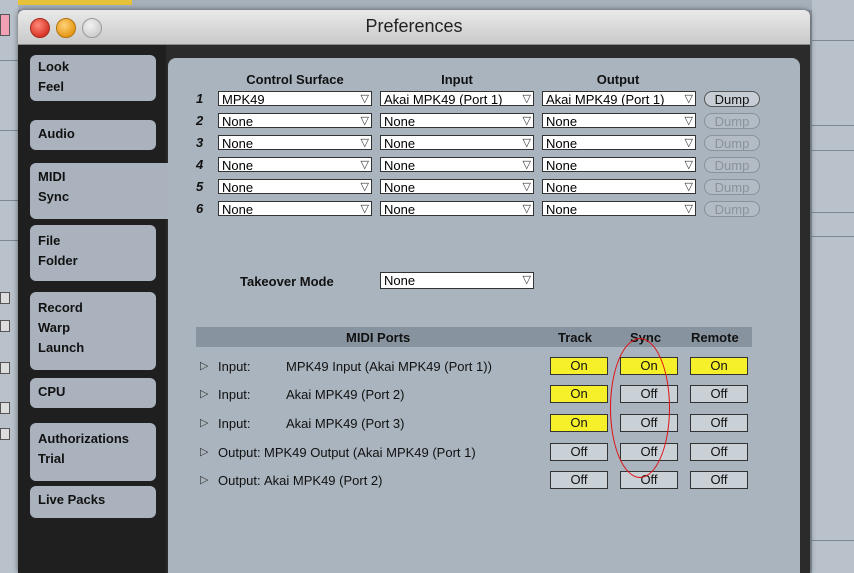  I want to click on port-name: MPK49 Output (Akai MPK49 (Port 1), so click(370, 452).